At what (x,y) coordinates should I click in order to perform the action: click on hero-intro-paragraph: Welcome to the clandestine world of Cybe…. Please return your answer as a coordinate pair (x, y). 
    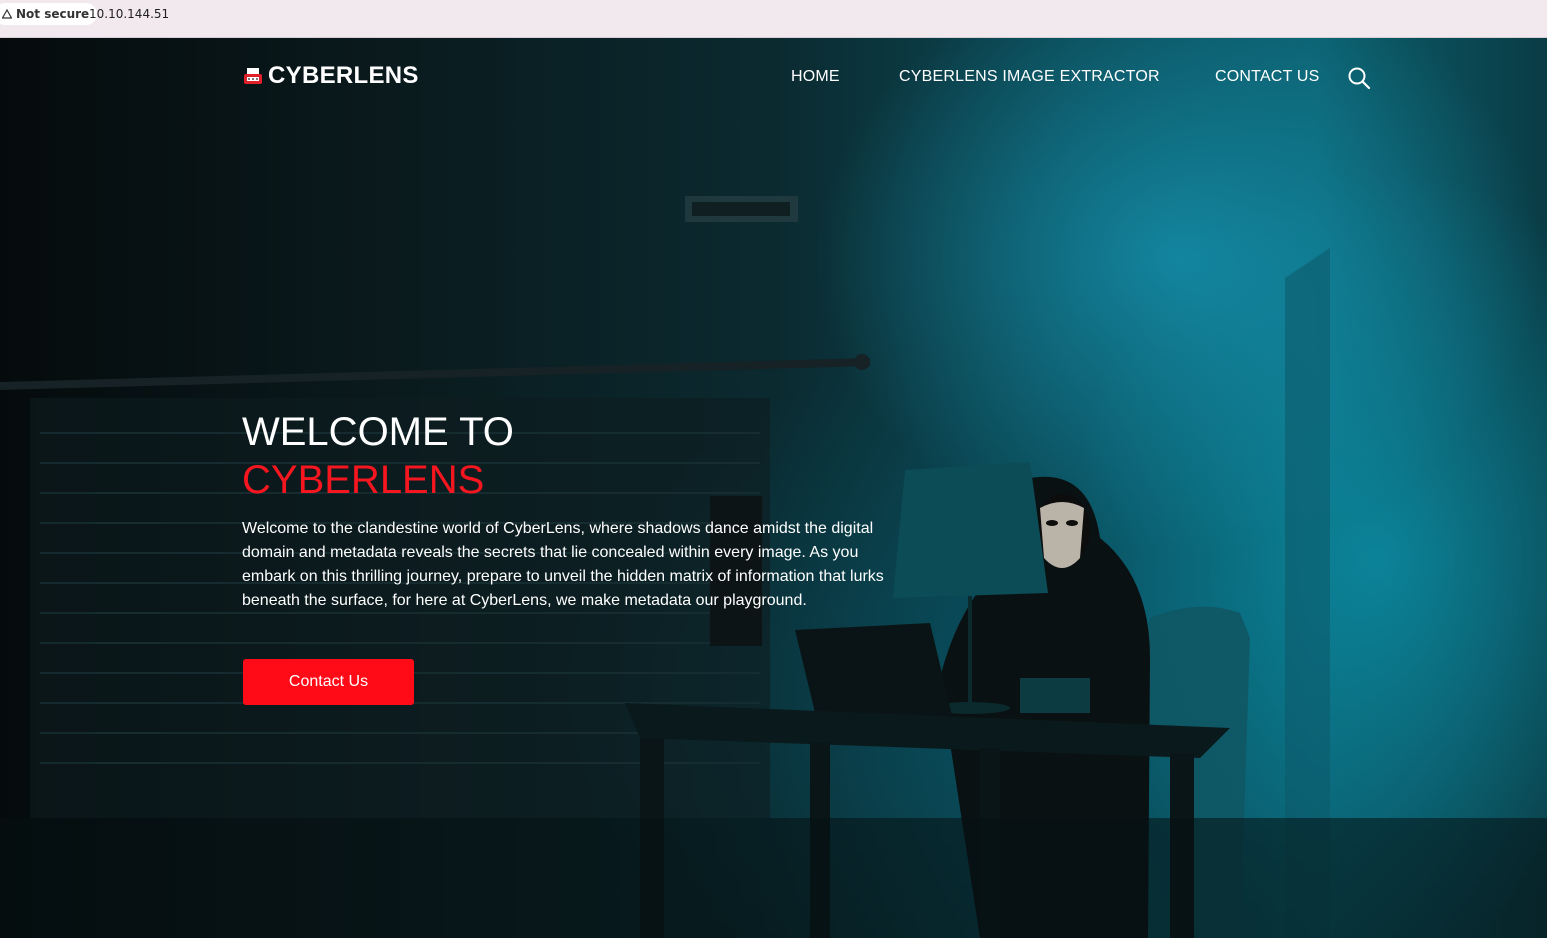
    Looking at the image, I should click on (563, 564).